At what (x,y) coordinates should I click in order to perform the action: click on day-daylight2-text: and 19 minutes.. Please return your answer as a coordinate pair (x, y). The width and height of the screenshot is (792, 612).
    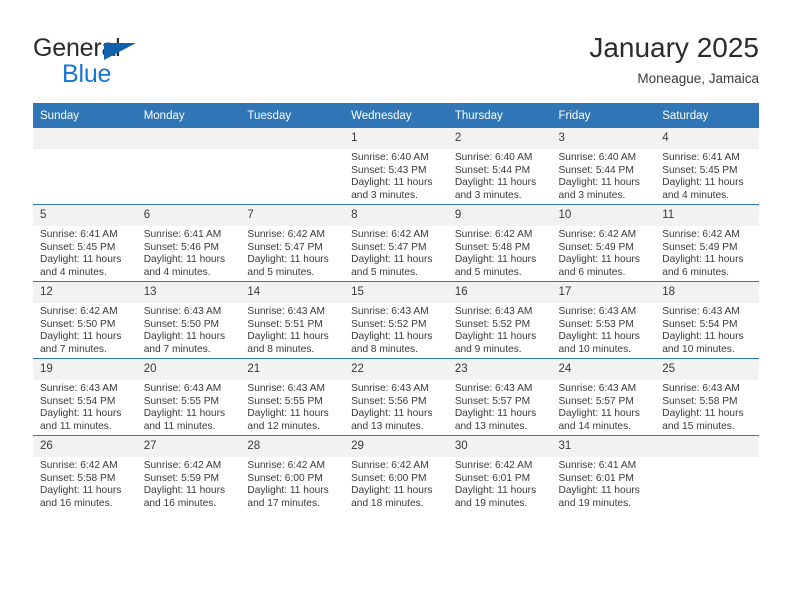
    Looking at the image, I should click on (595, 503).